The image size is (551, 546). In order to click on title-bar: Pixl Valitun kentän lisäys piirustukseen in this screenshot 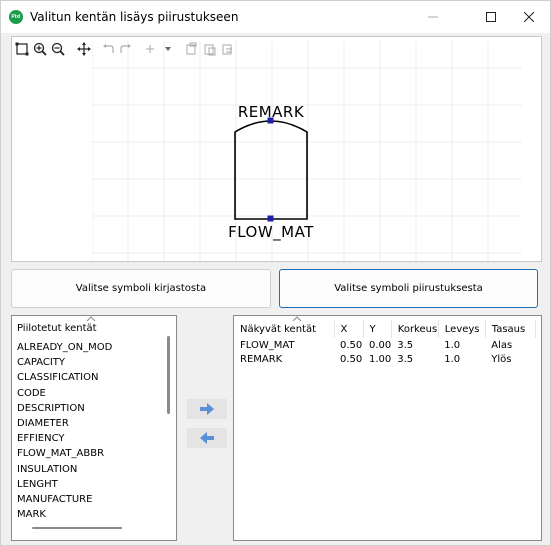, I will do `click(275, 17)`.